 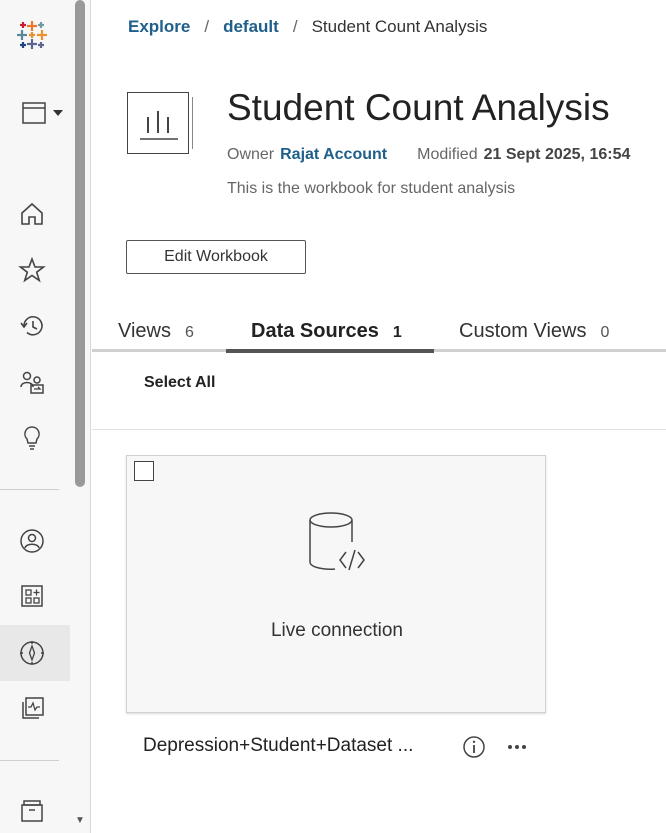 What do you see at coordinates (32, 811) in the screenshot?
I see `archive-icon` at bounding box center [32, 811].